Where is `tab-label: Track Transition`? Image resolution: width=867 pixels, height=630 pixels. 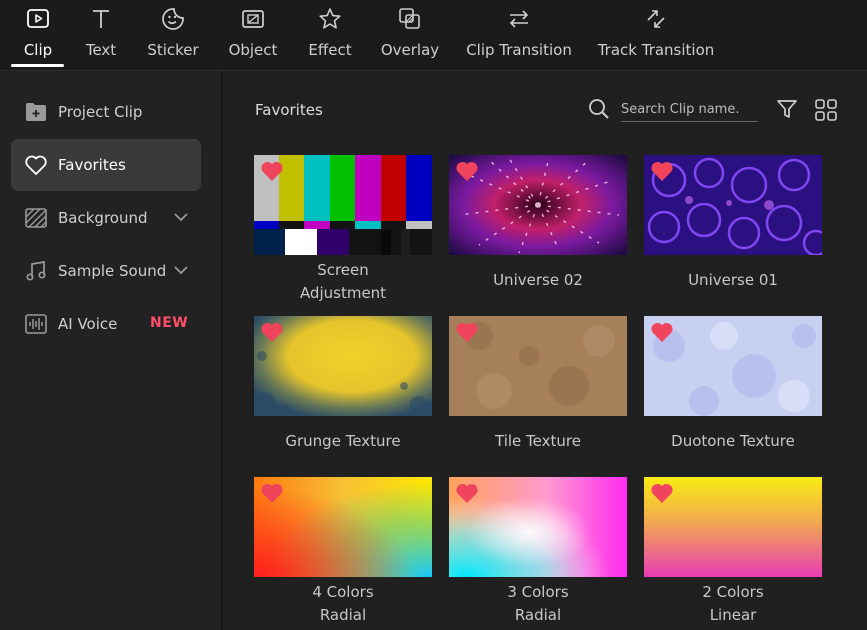 tab-label: Track Transition is located at coordinates (656, 50).